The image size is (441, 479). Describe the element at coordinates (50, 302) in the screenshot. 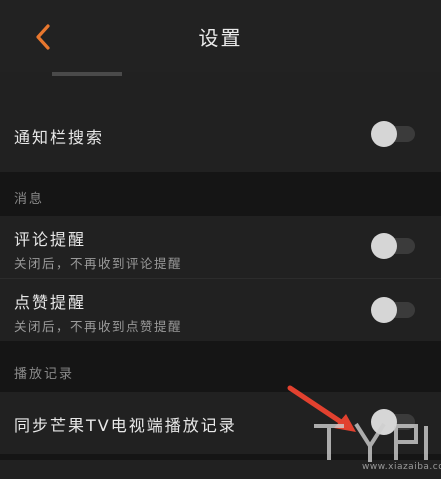

I see `like-reminder-label: 点赞提醒` at that location.